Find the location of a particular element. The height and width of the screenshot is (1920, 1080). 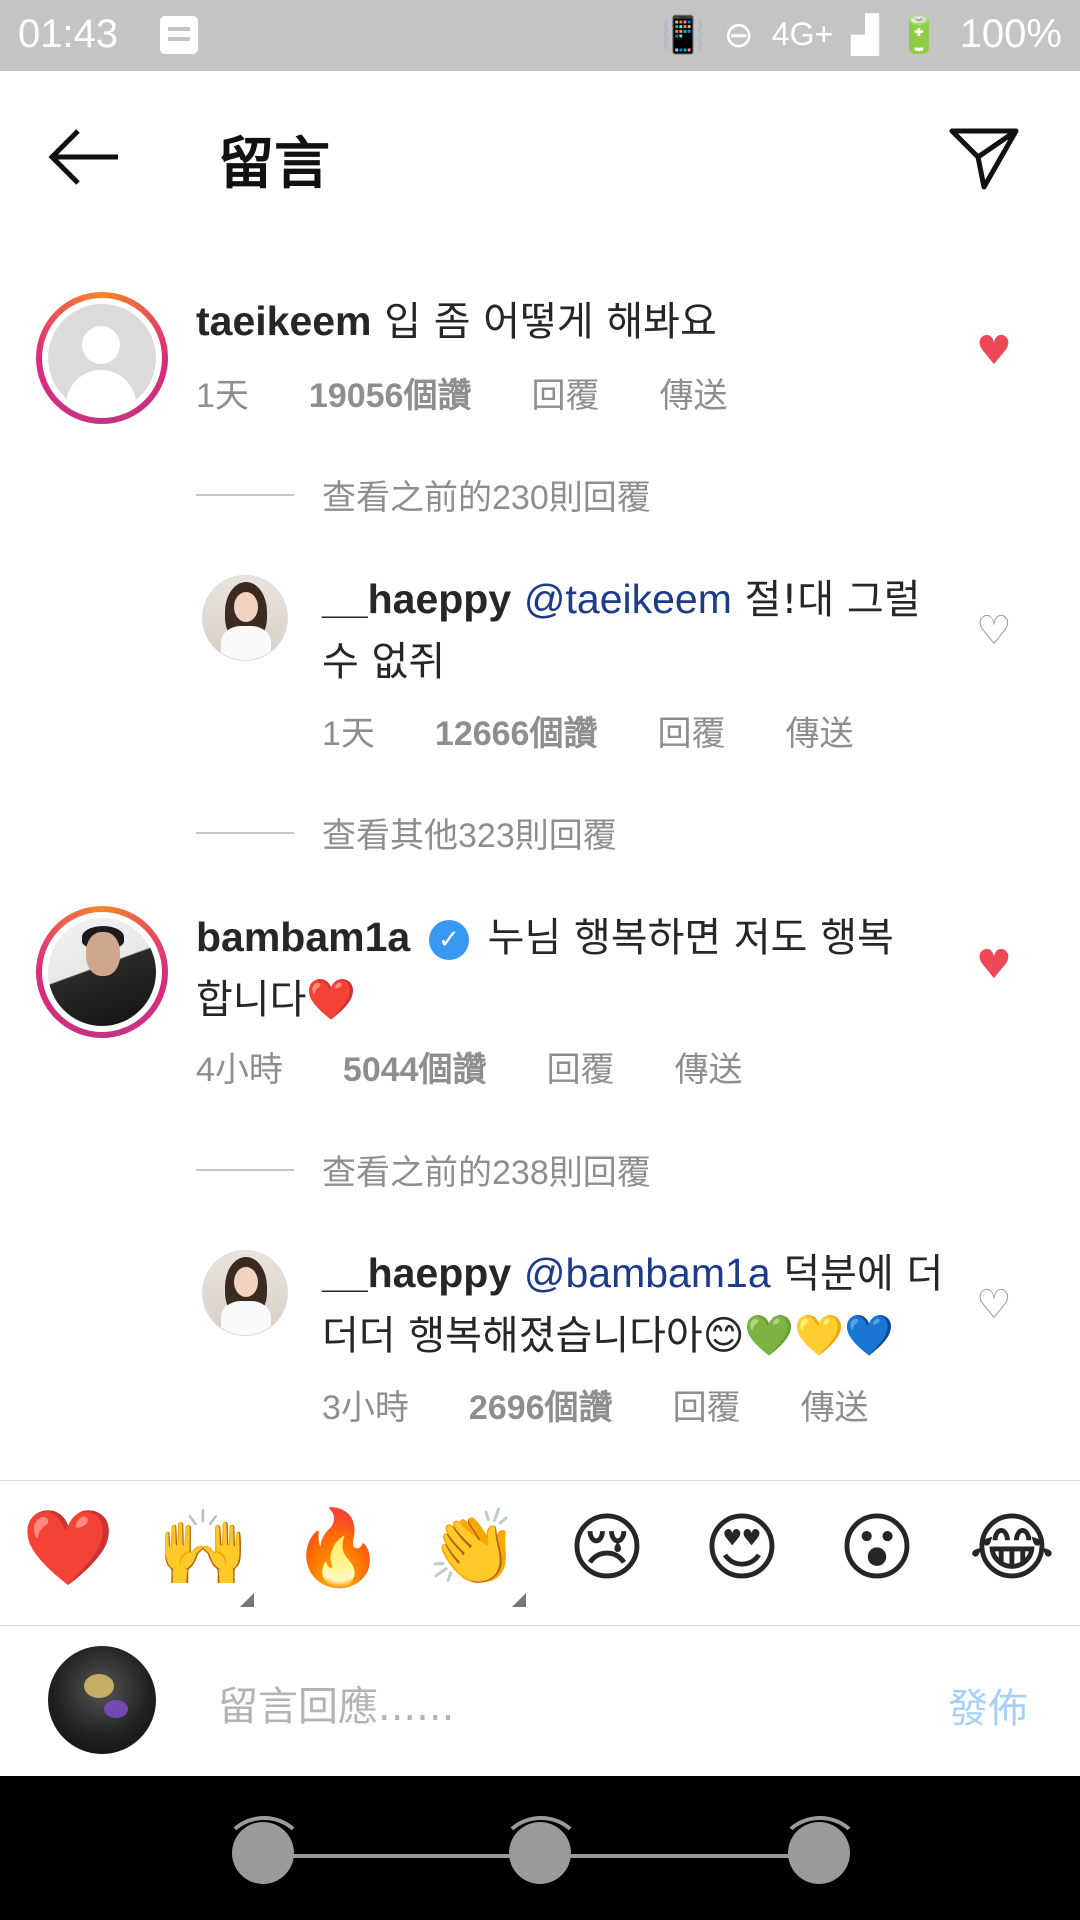

current-user-avatar is located at coordinates (102, 1700).